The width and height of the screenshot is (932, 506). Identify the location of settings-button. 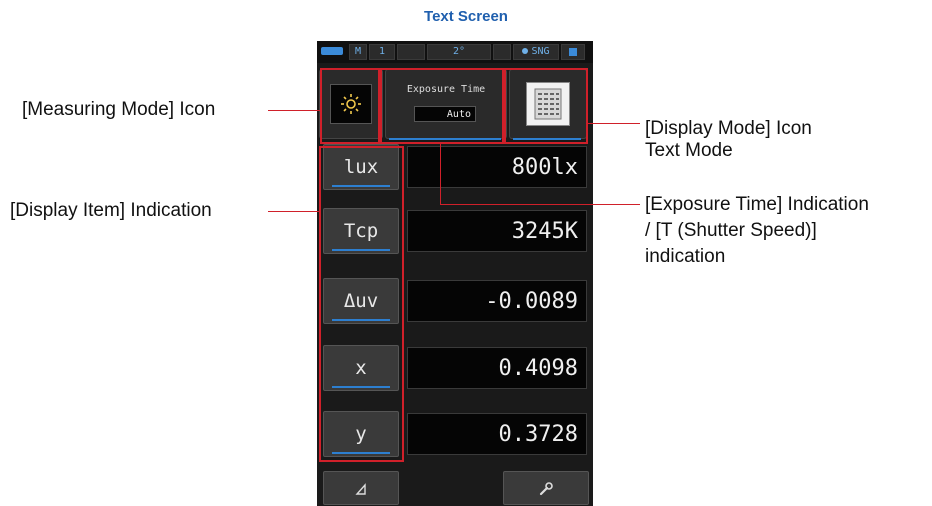
(546, 488).